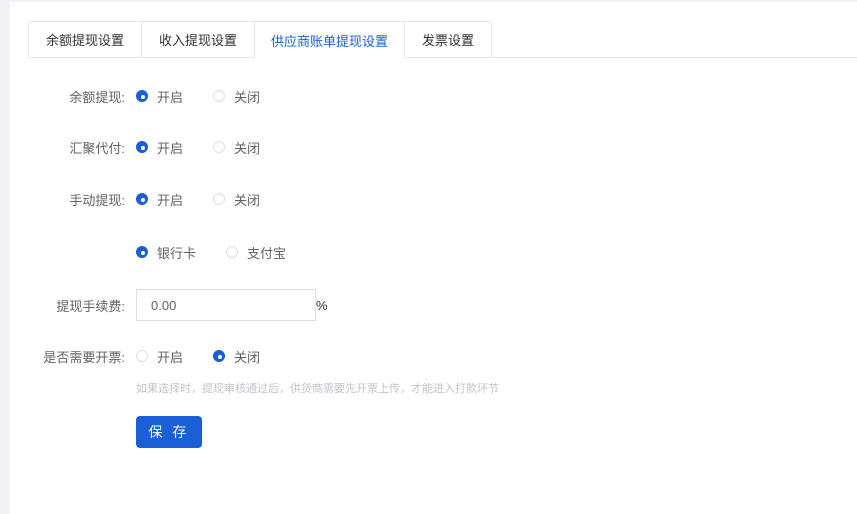 This screenshot has width=857, height=514. Describe the element at coordinates (169, 432) in the screenshot. I see `save-button: 保 存` at that location.